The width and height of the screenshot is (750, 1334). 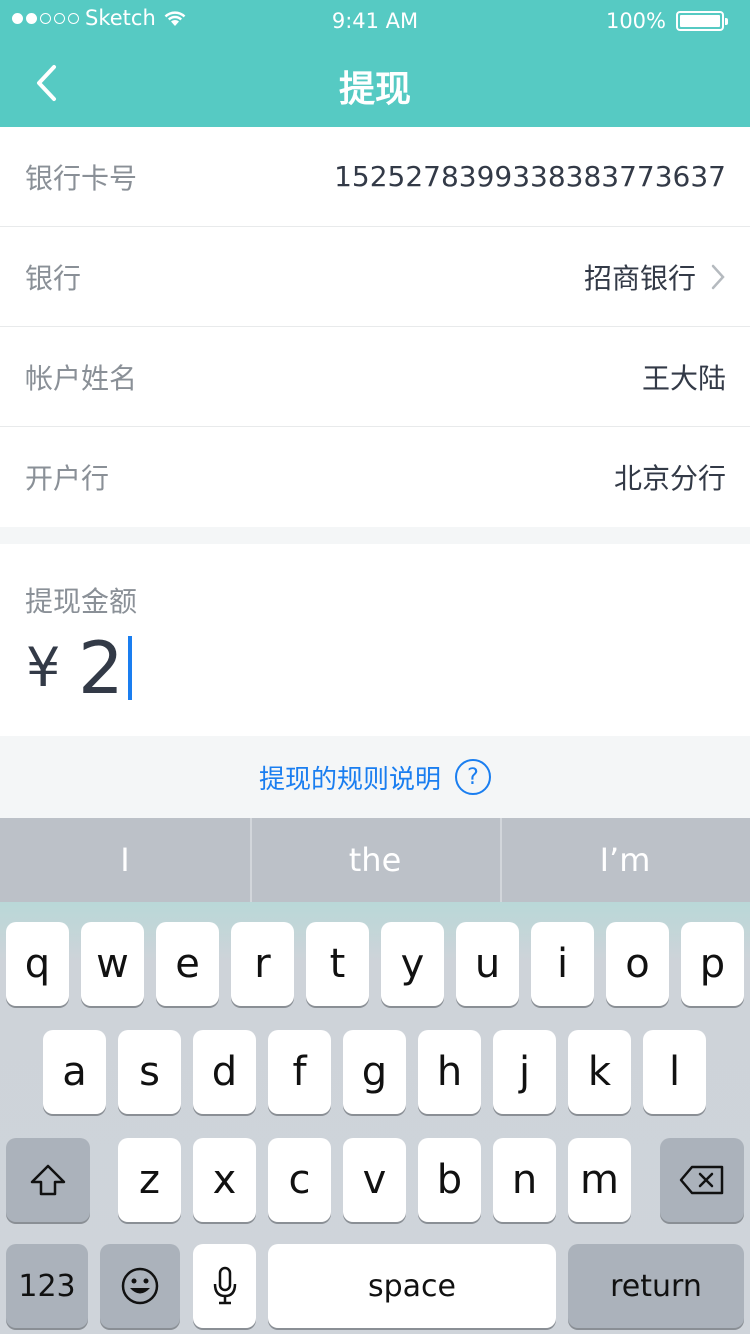 What do you see at coordinates (637, 964) in the screenshot?
I see `key-o: o` at bounding box center [637, 964].